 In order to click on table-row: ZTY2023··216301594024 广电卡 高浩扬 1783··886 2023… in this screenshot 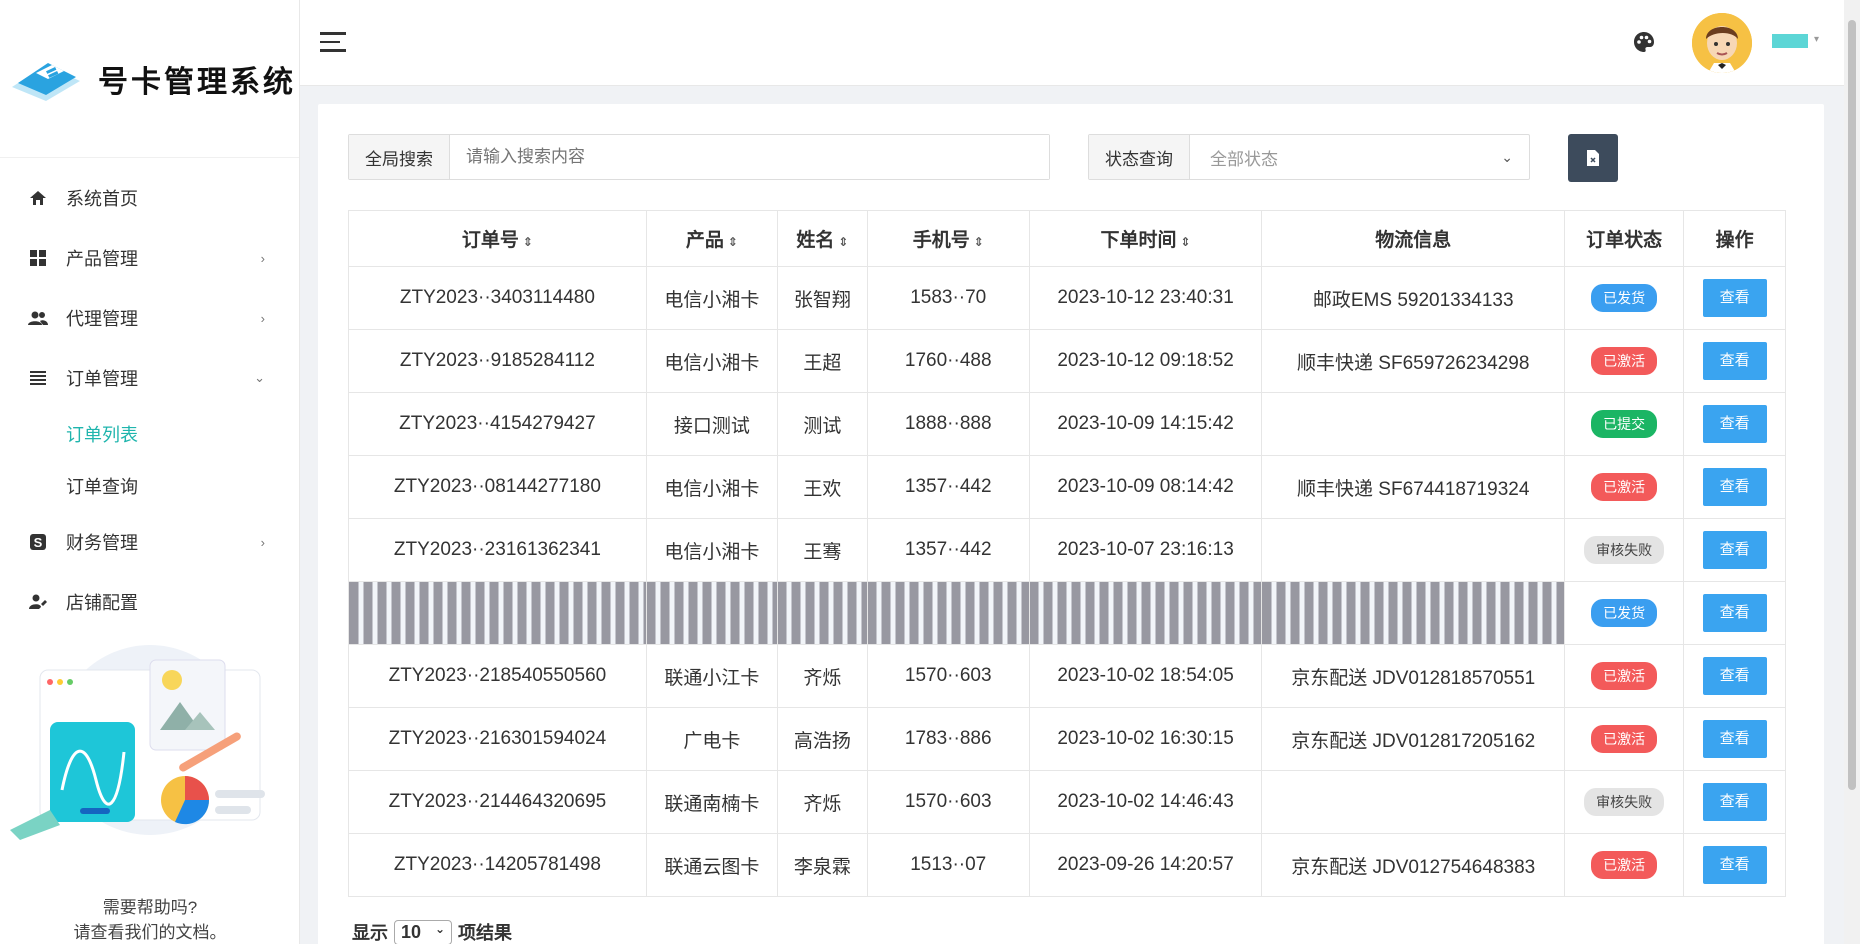, I will do `click(1067, 739)`.